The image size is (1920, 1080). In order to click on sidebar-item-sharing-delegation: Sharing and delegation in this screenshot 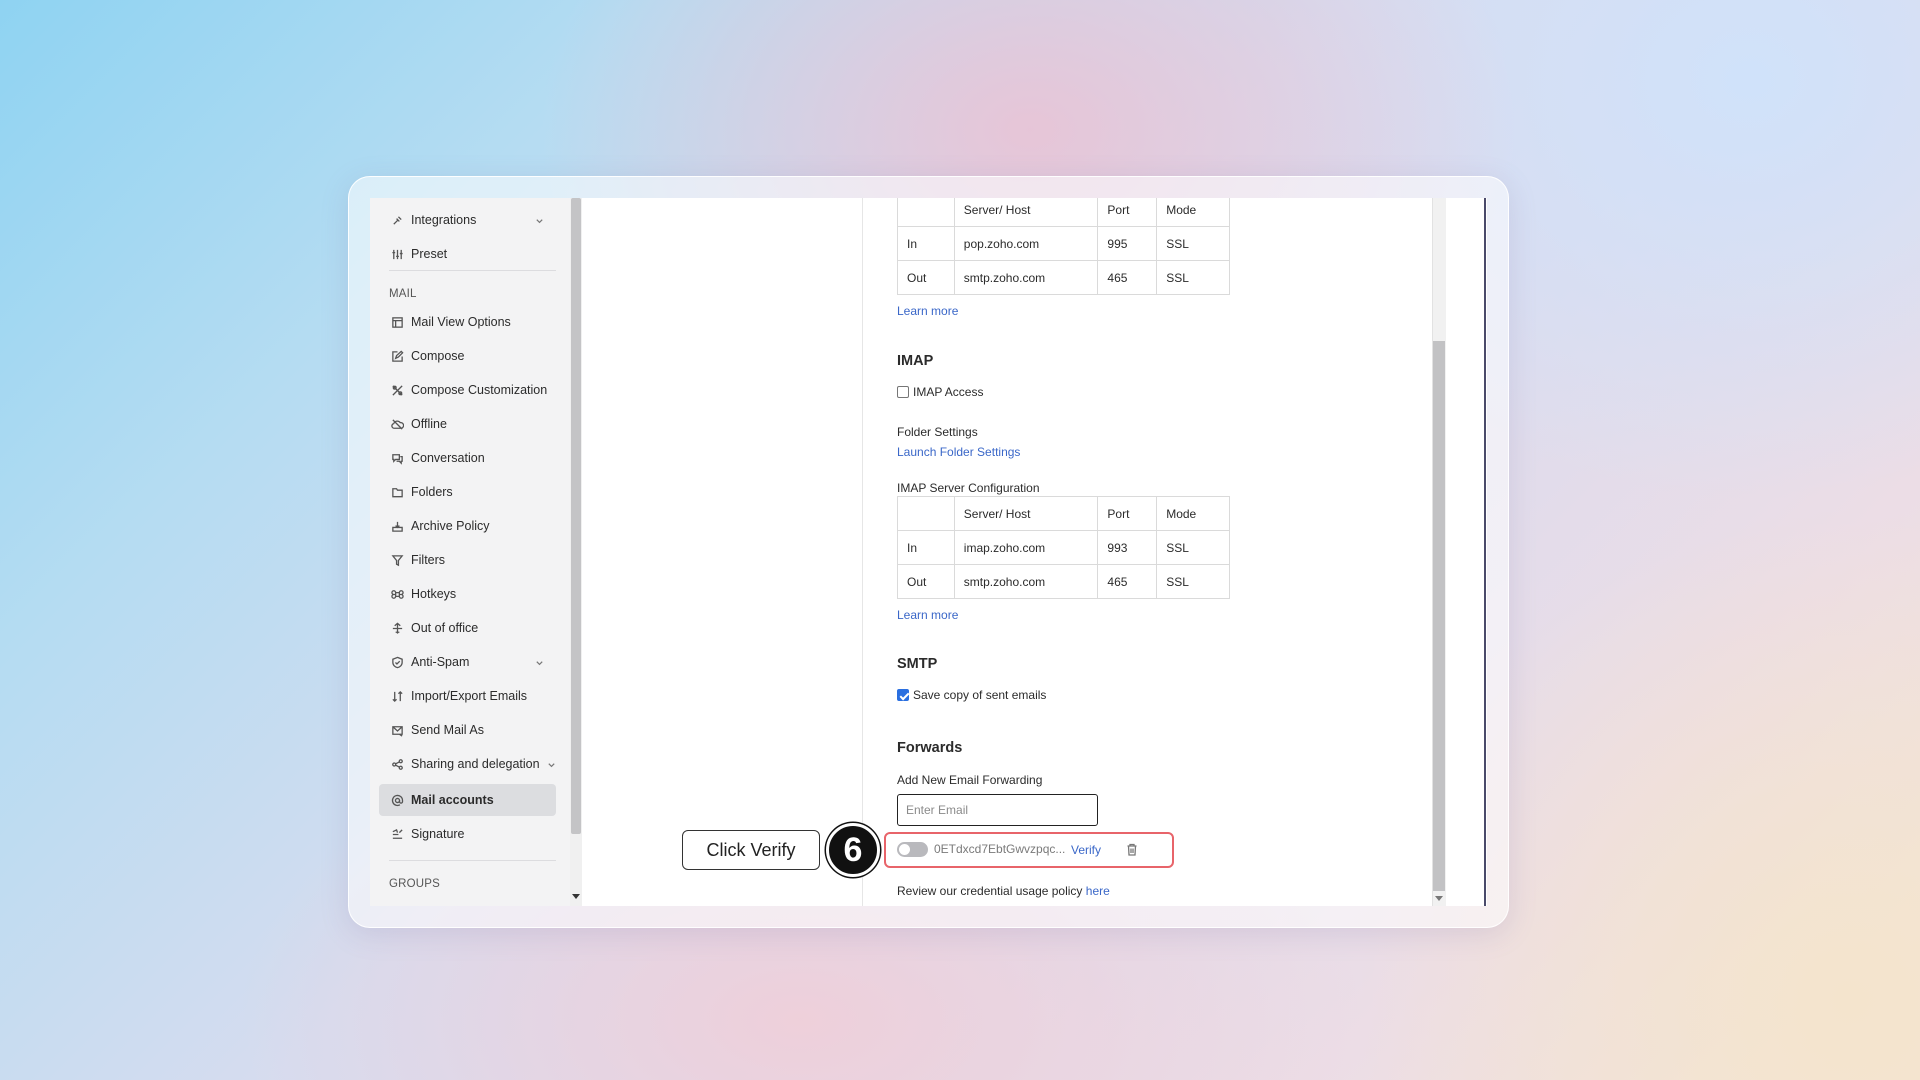, I will do `click(467, 764)`.